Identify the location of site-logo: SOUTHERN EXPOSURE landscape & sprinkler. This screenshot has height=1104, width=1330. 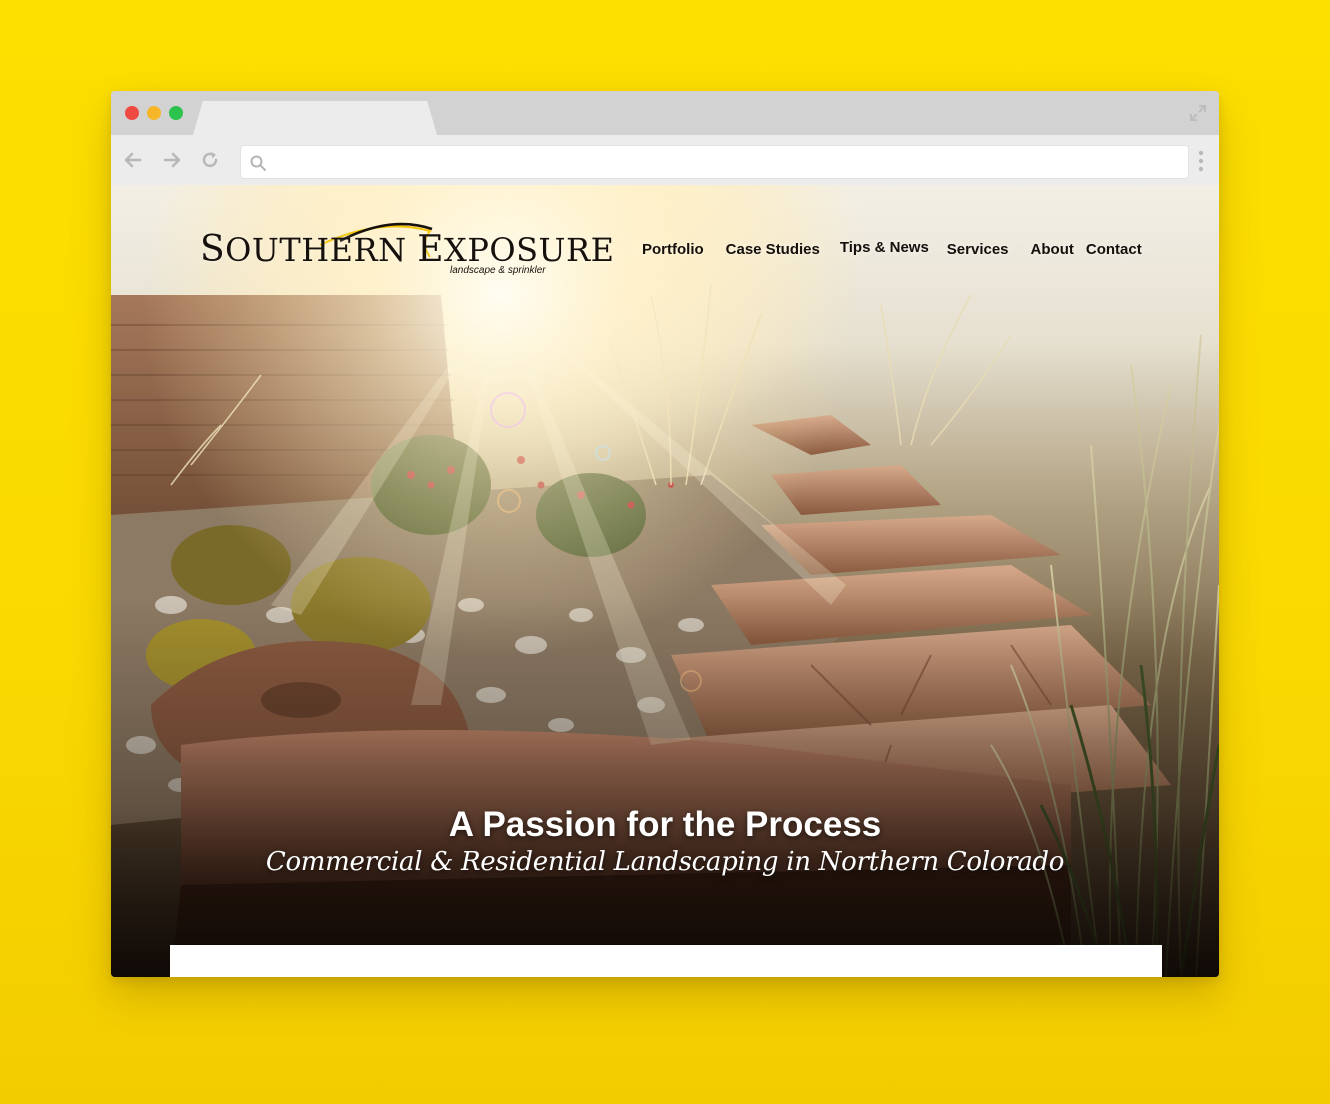
(407, 250).